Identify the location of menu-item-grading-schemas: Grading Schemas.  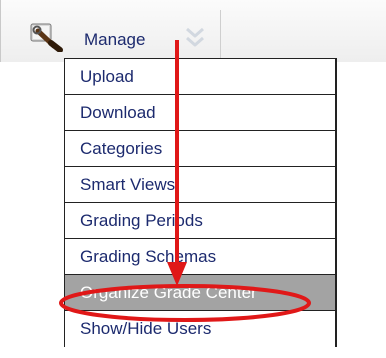
(200, 257).